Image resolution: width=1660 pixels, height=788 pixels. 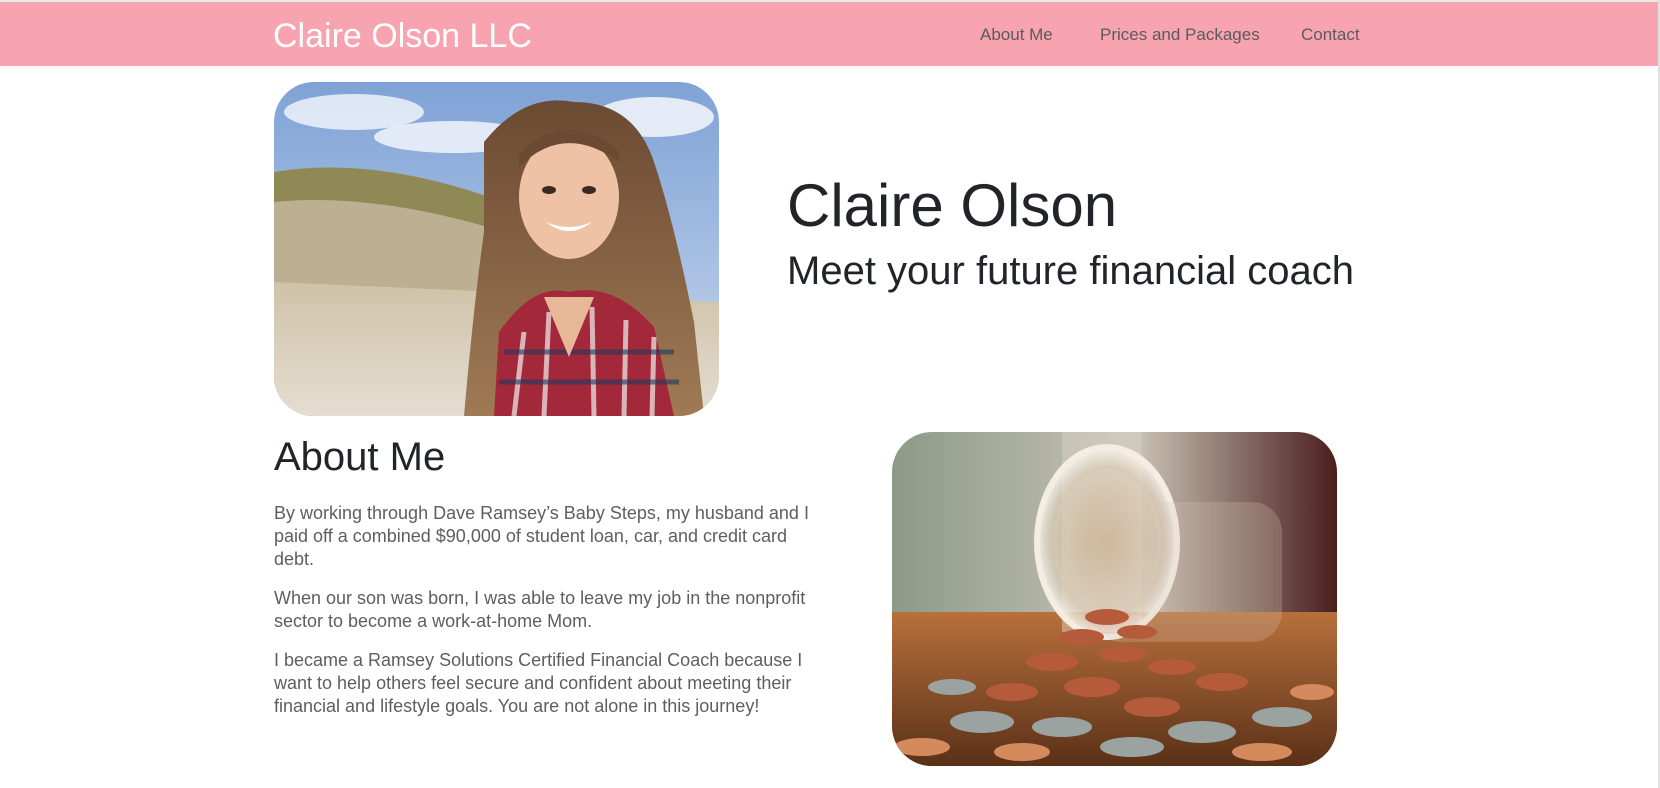 I want to click on portrait-image, so click(x=496, y=249).